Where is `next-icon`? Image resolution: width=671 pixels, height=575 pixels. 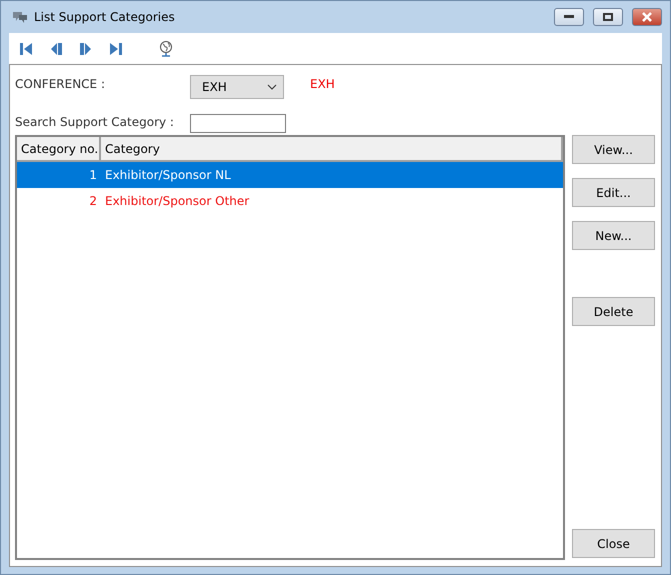 next-icon is located at coordinates (86, 49).